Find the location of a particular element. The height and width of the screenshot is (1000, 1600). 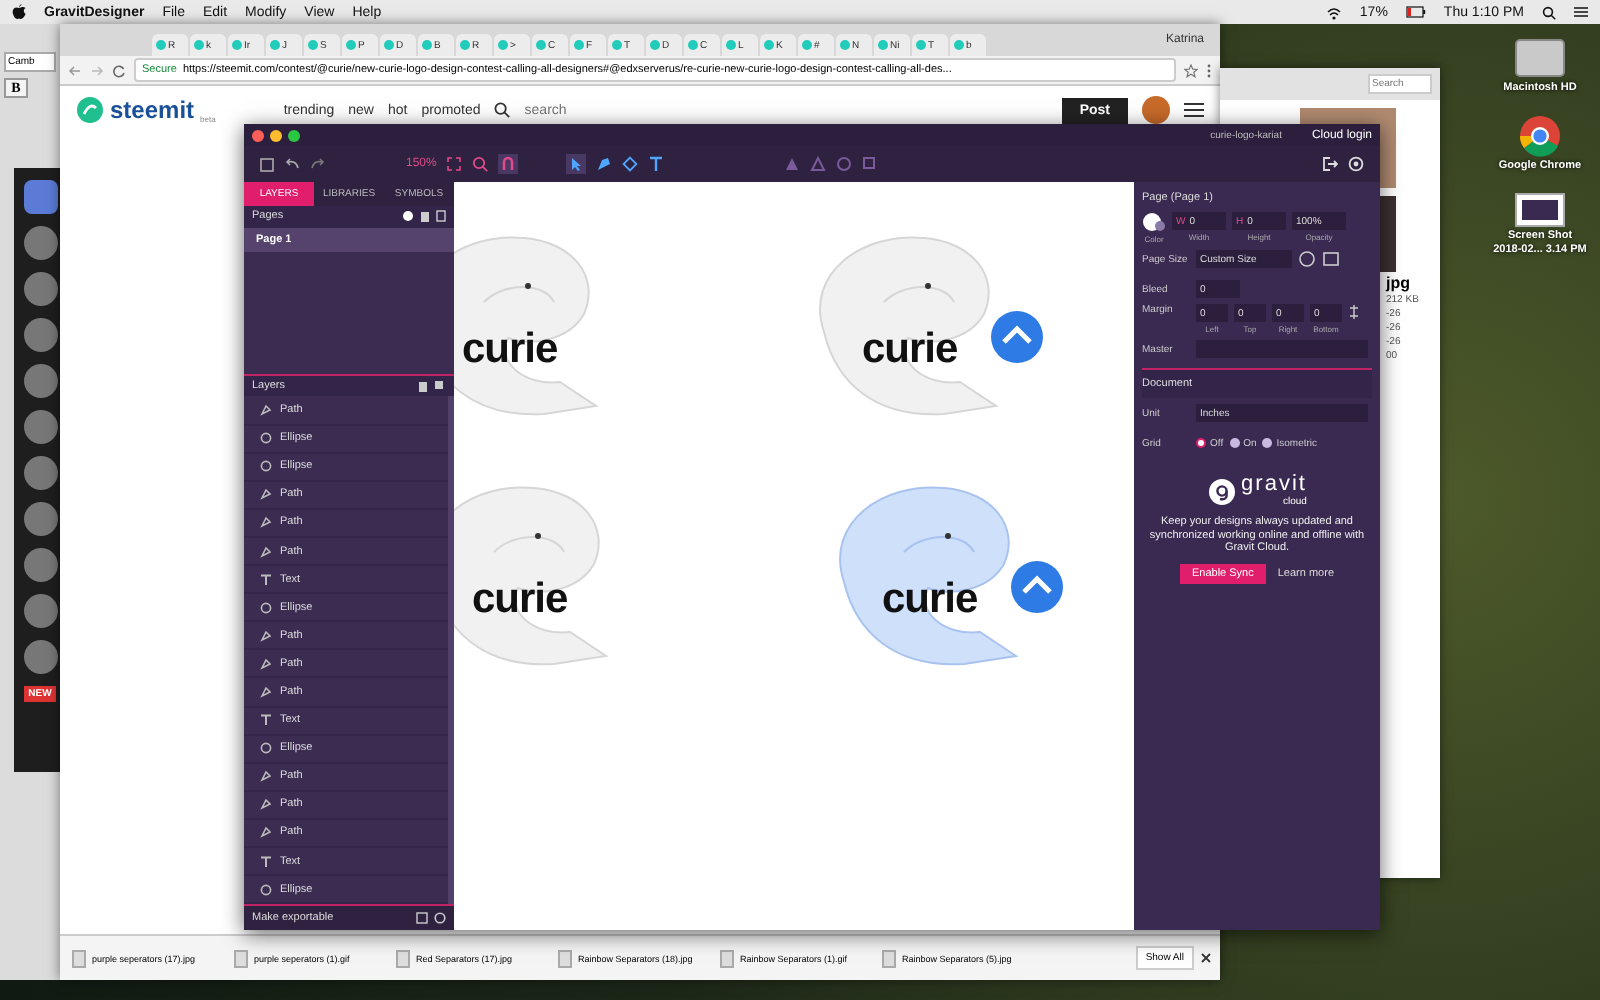

file-name: jpg is located at coordinates (1399, 283).